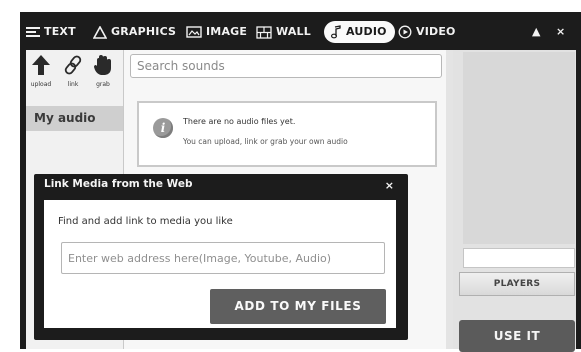  Describe the element at coordinates (519, 258) in the screenshot. I see `preview-field` at that location.